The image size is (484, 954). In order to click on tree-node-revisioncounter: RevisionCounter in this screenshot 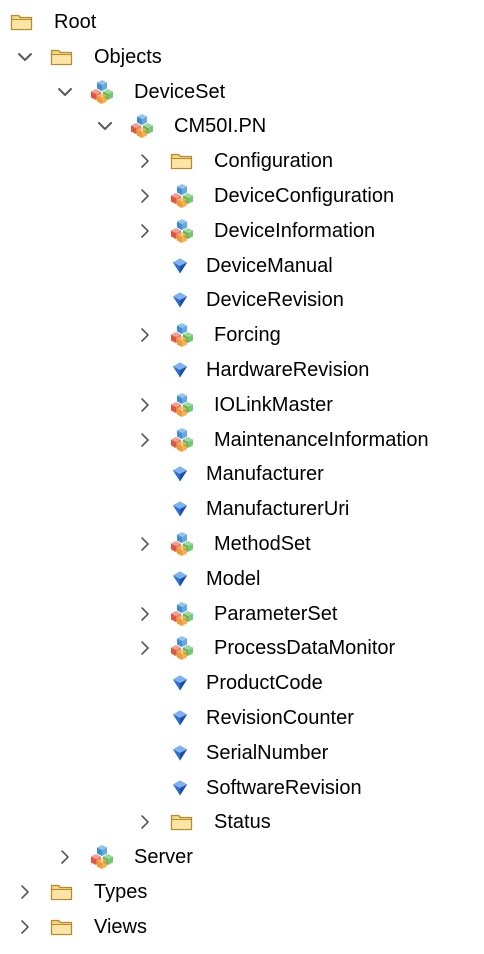, I will do `click(242, 718)`.